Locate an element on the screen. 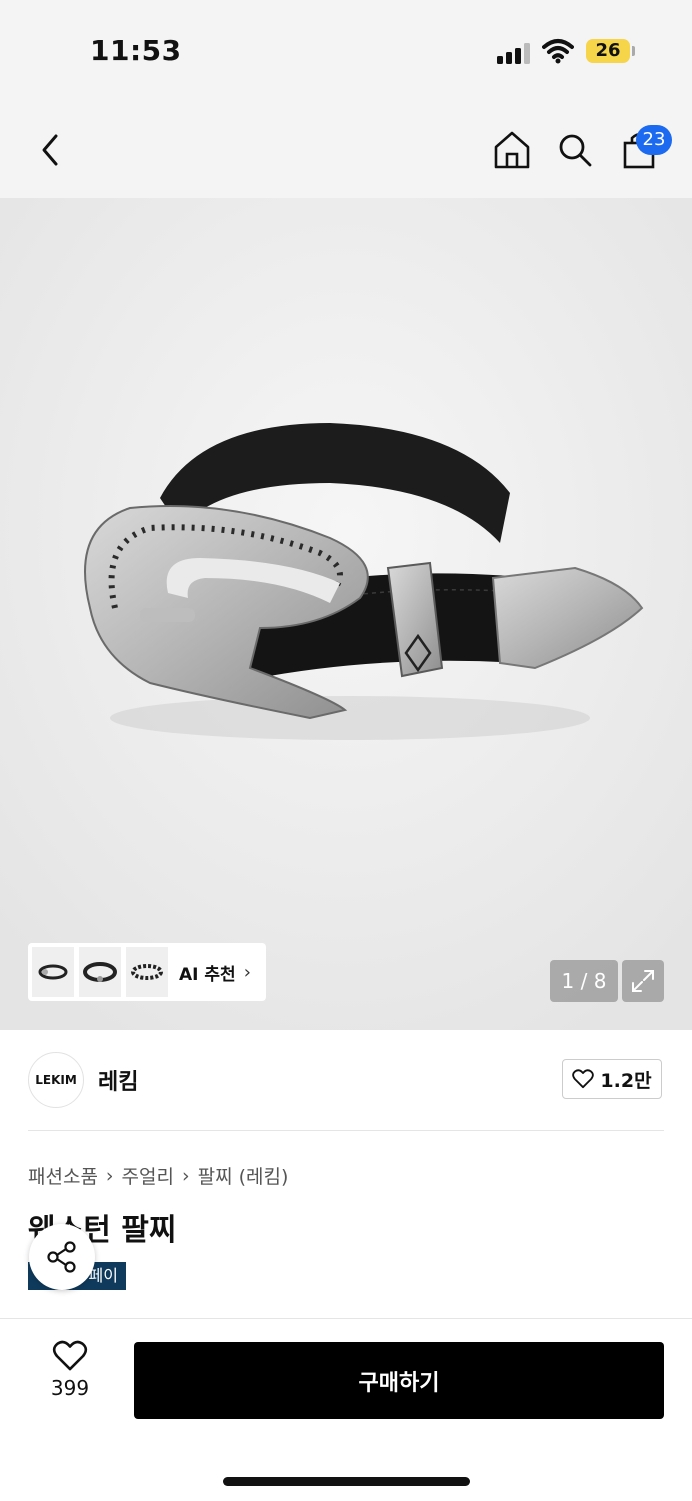 This screenshot has width=692, height=1501. brand-like-button: 1.2만 is located at coordinates (612, 1079).